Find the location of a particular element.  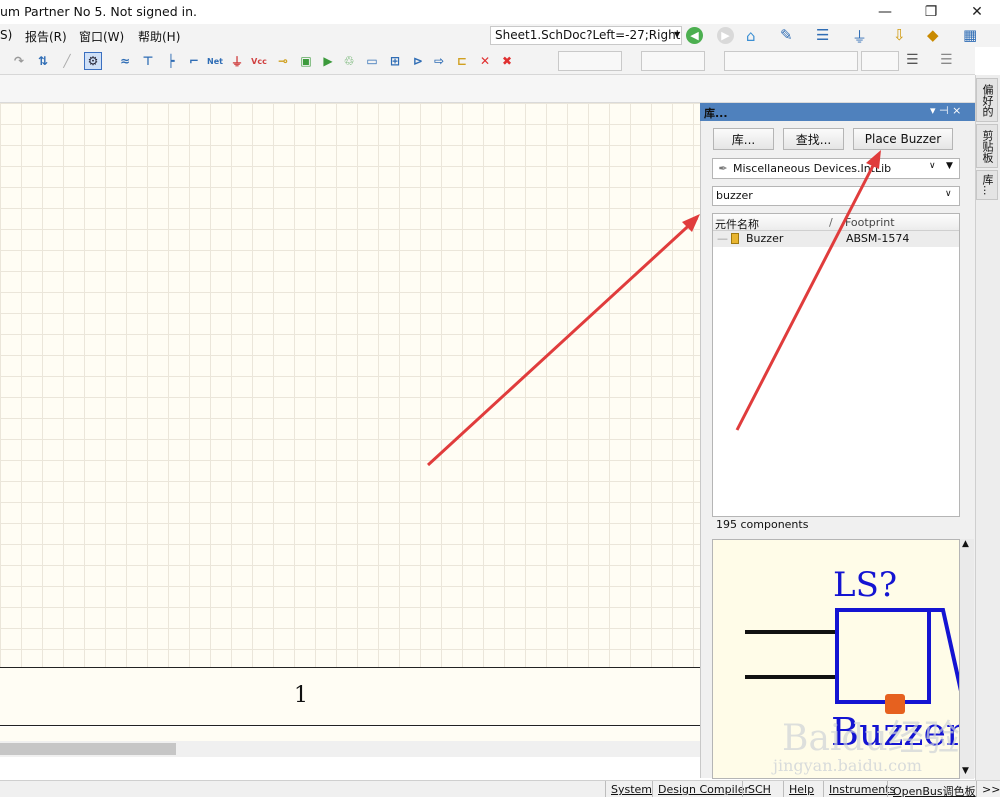

buzzer-body is located at coordinates (883, 656).